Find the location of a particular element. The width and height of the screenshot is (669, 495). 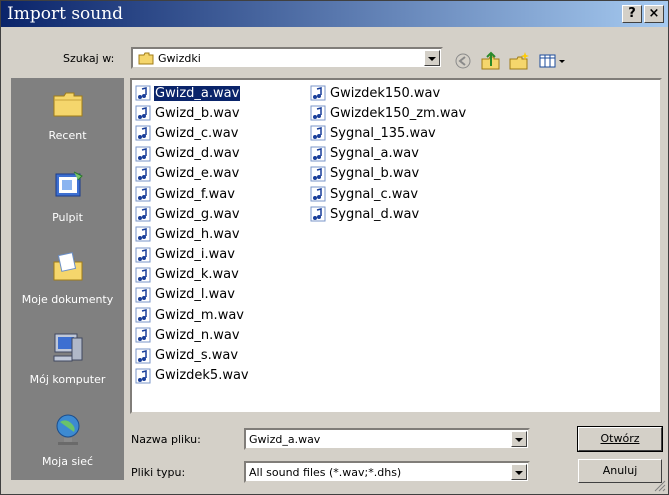

file-item: Gwizd_b.wav is located at coordinates (192, 113).